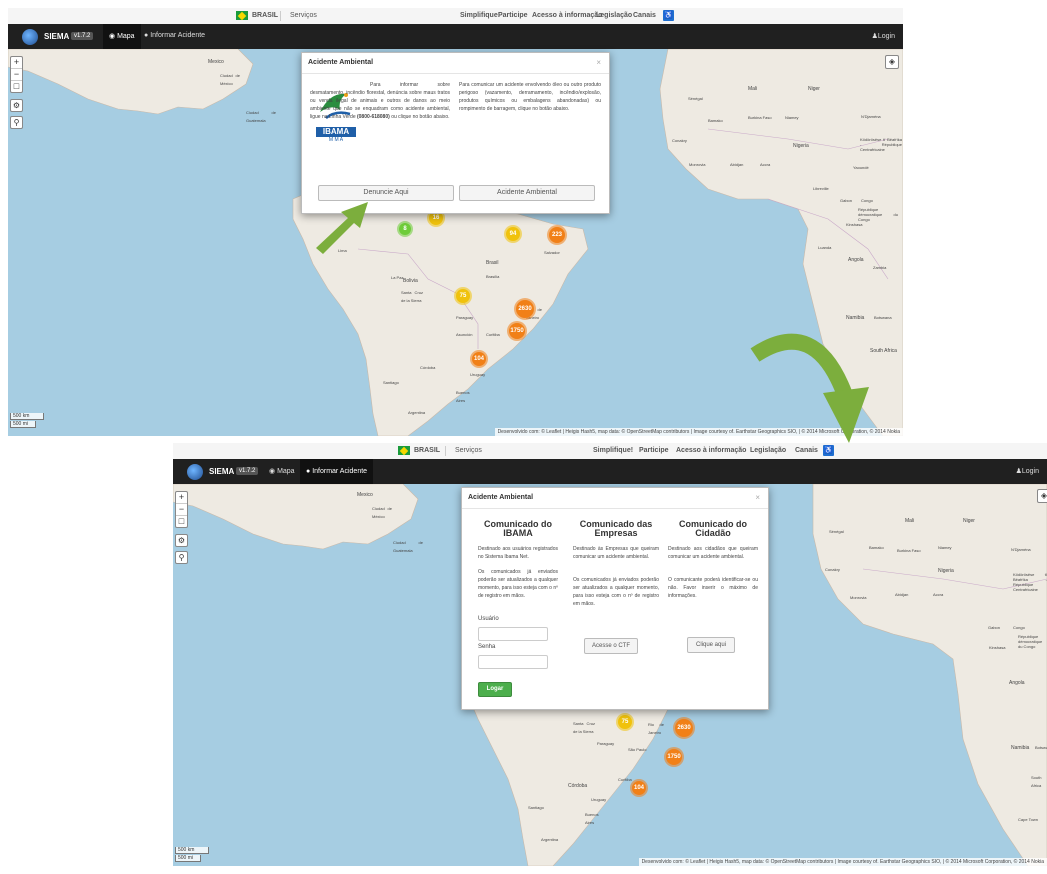 The image size is (1047, 874). What do you see at coordinates (495, 689) in the screenshot?
I see `login-button: Logar` at bounding box center [495, 689].